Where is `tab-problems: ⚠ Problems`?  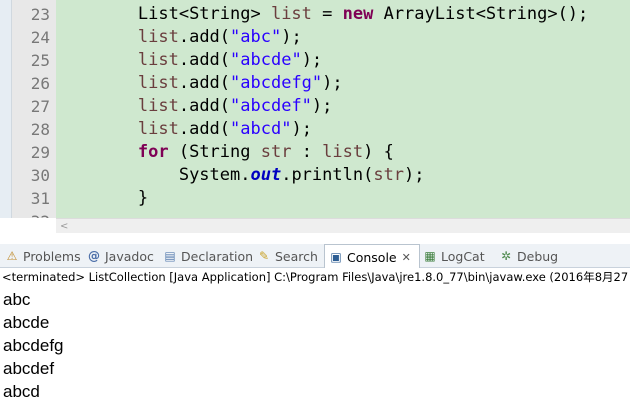 tab-problems: ⚠ Problems is located at coordinates (42, 256).